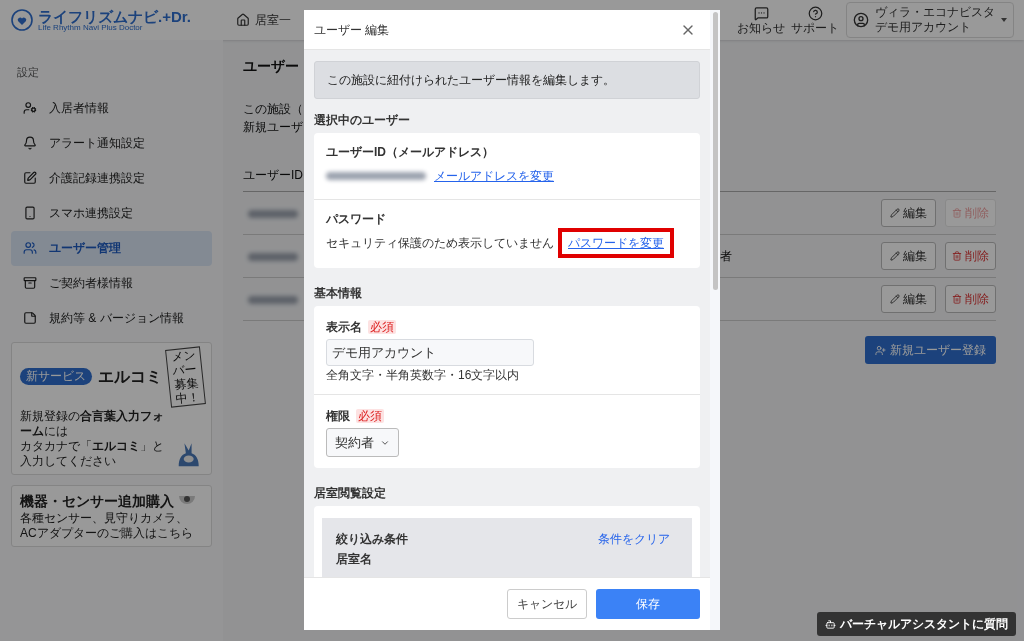 The width and height of the screenshot is (1024, 641). I want to click on field-label: 権限, so click(338, 416).